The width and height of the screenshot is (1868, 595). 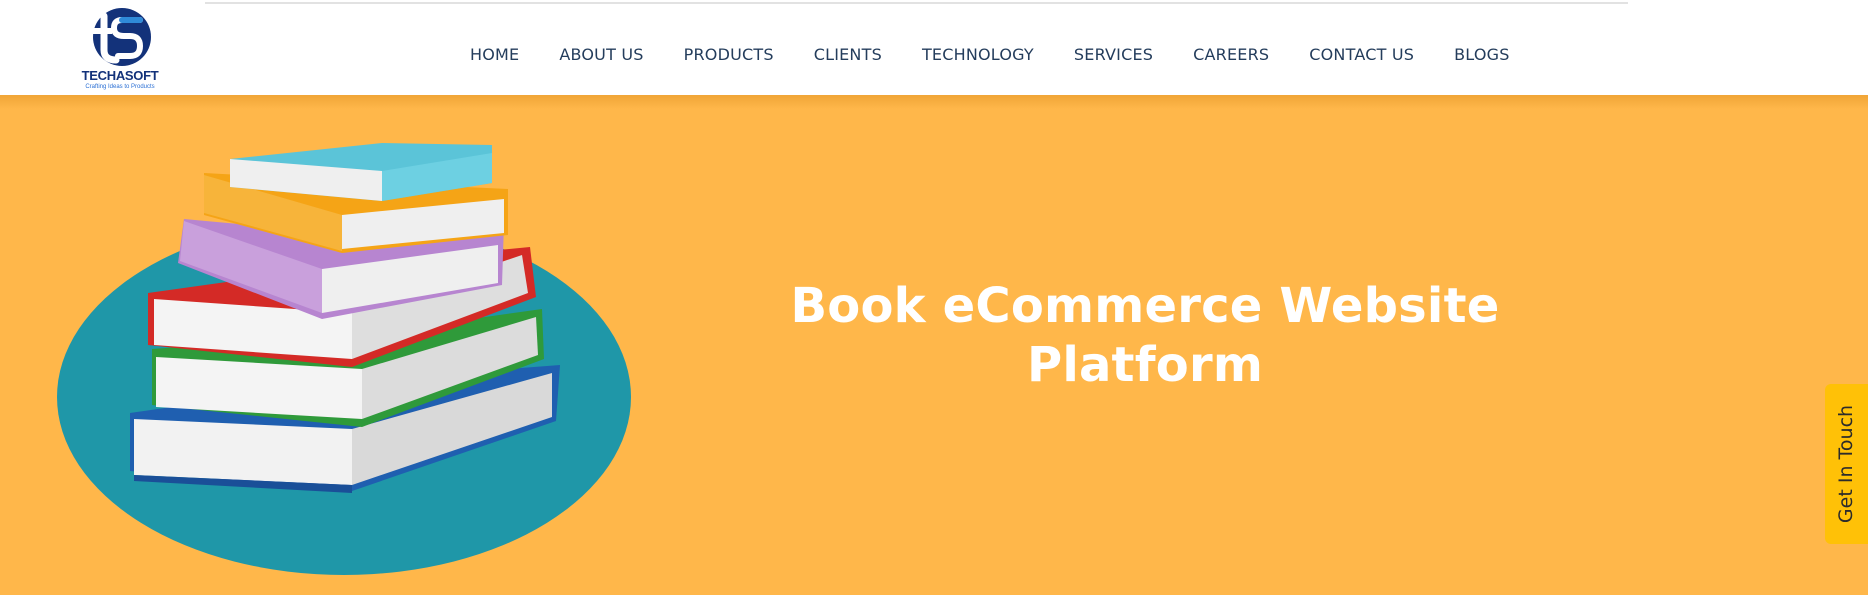 What do you see at coordinates (1113, 48) in the screenshot?
I see `nav-services: SERVICES` at bounding box center [1113, 48].